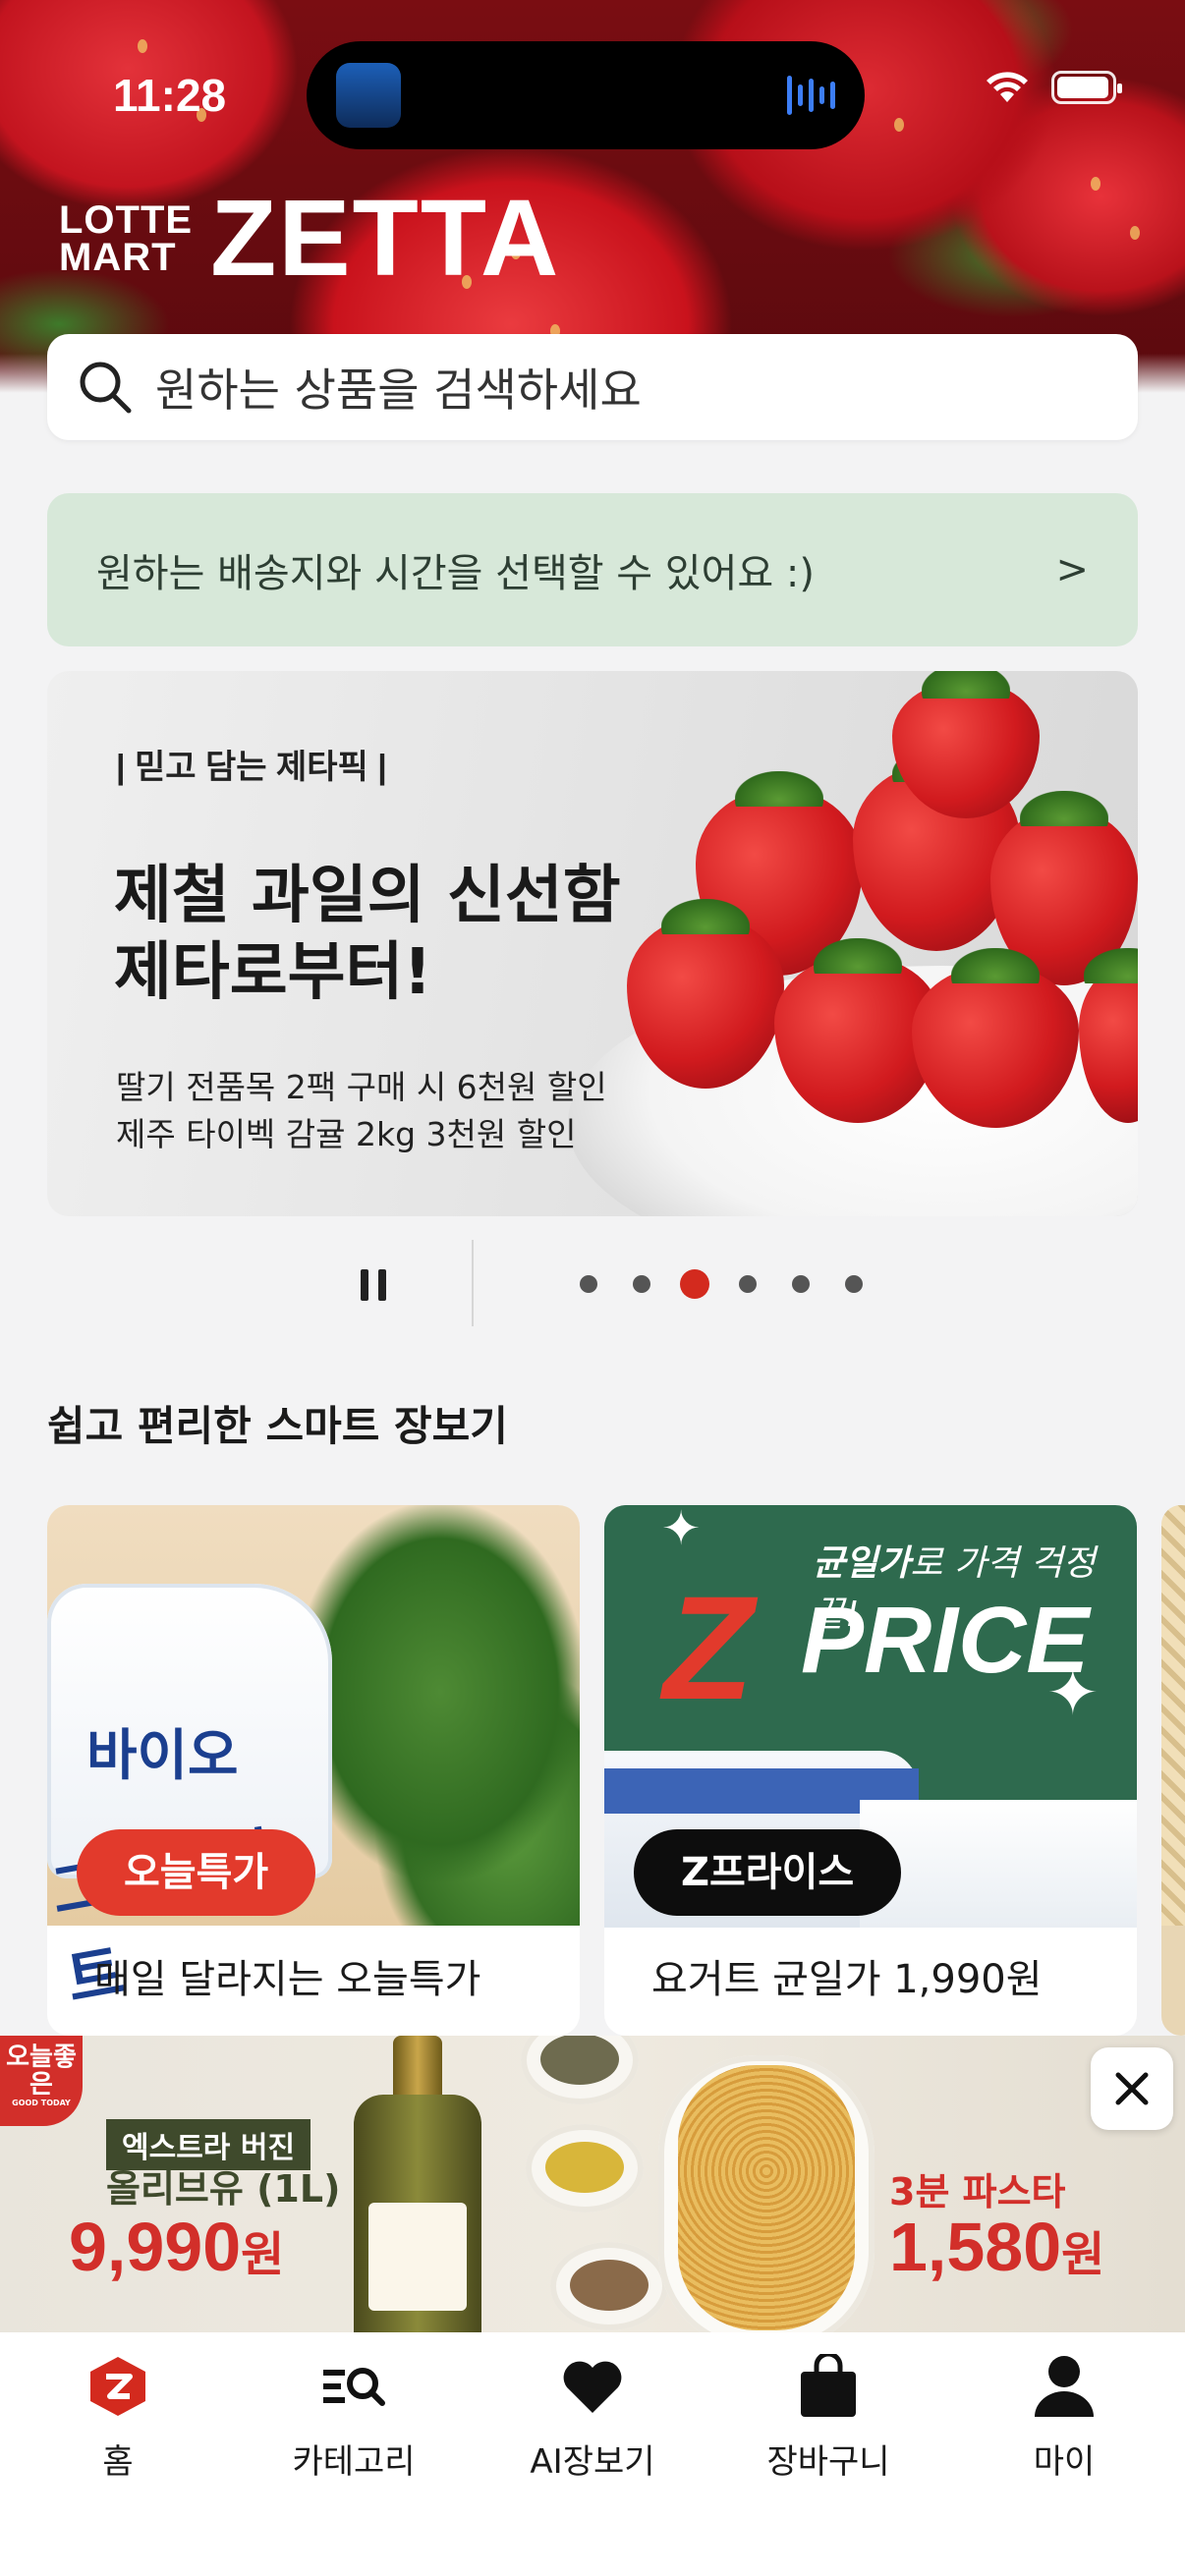  I want to click on card-peek-next, so click(1173, 1770).